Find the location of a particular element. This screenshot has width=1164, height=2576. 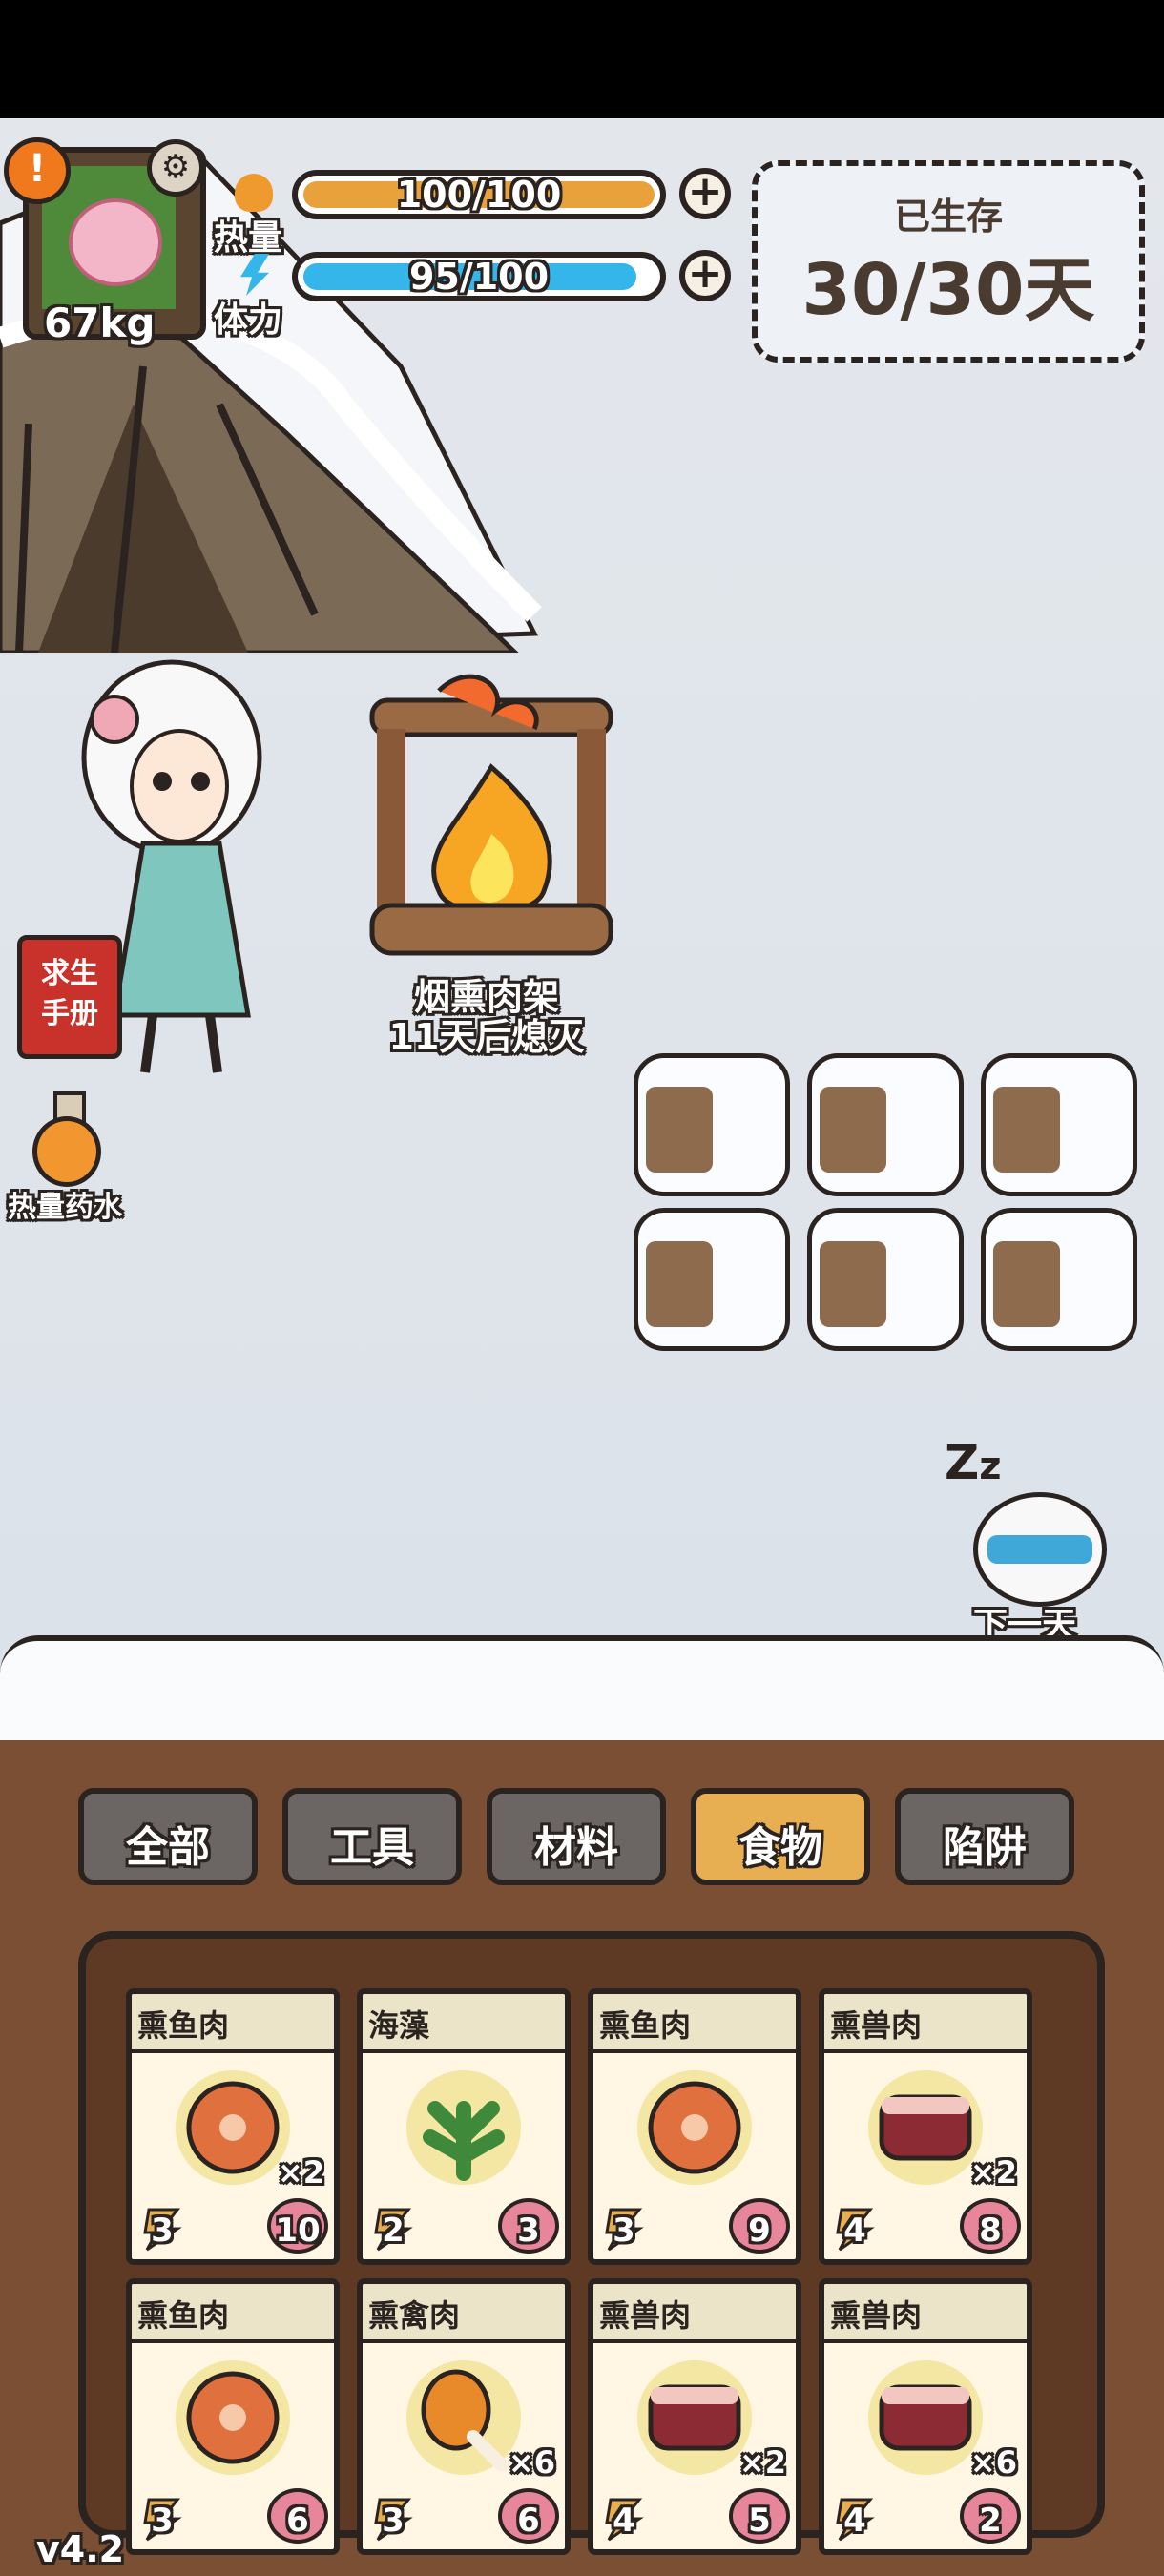

tab-materials: 材料 is located at coordinates (577, 1836).